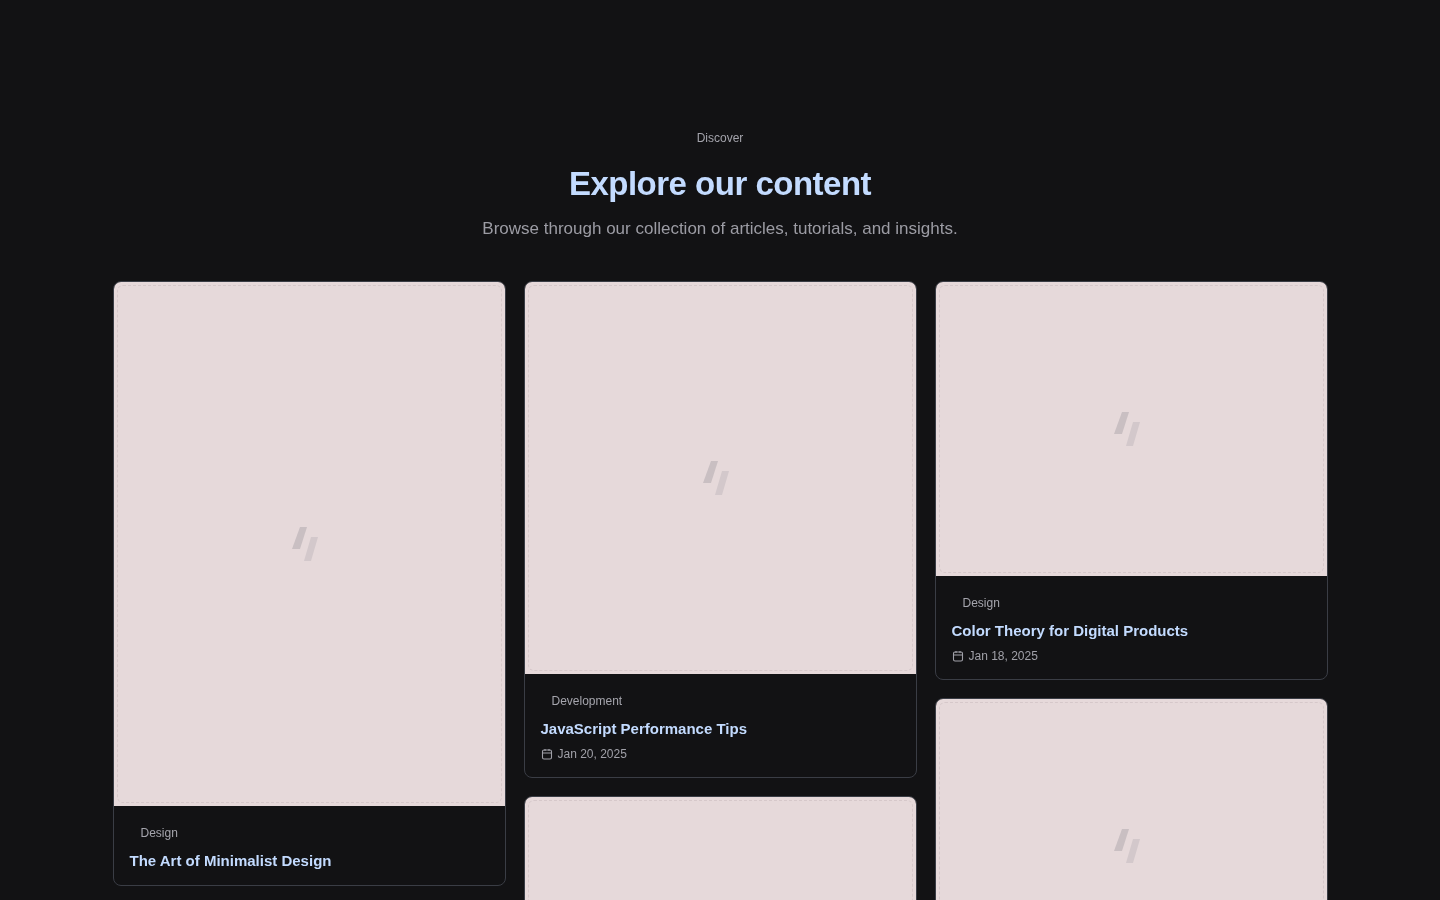  Describe the element at coordinates (643, 728) in the screenshot. I see `article-title: JavaScript Performance Tips` at that location.